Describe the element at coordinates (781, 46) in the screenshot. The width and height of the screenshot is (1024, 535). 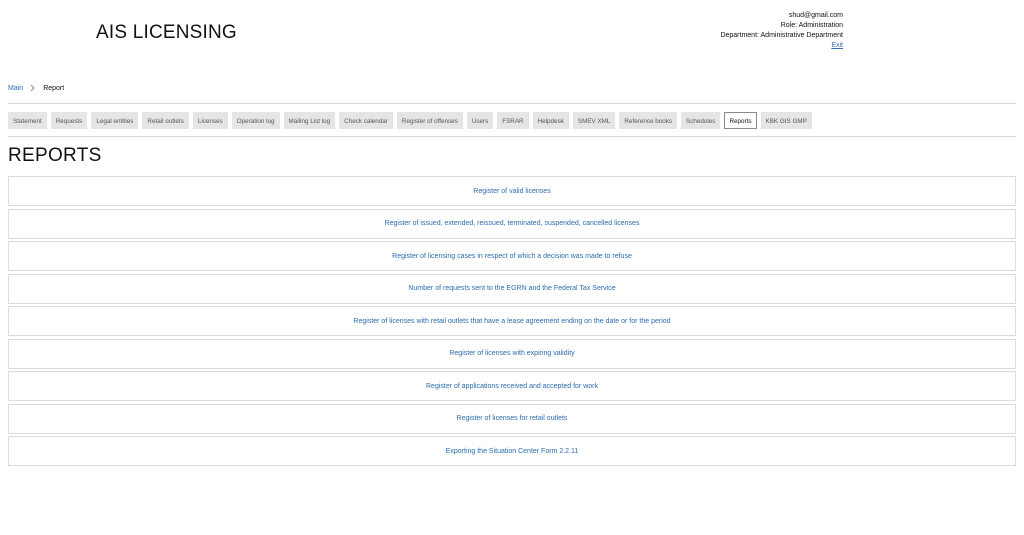
I see `exit-link: Exit` at that location.